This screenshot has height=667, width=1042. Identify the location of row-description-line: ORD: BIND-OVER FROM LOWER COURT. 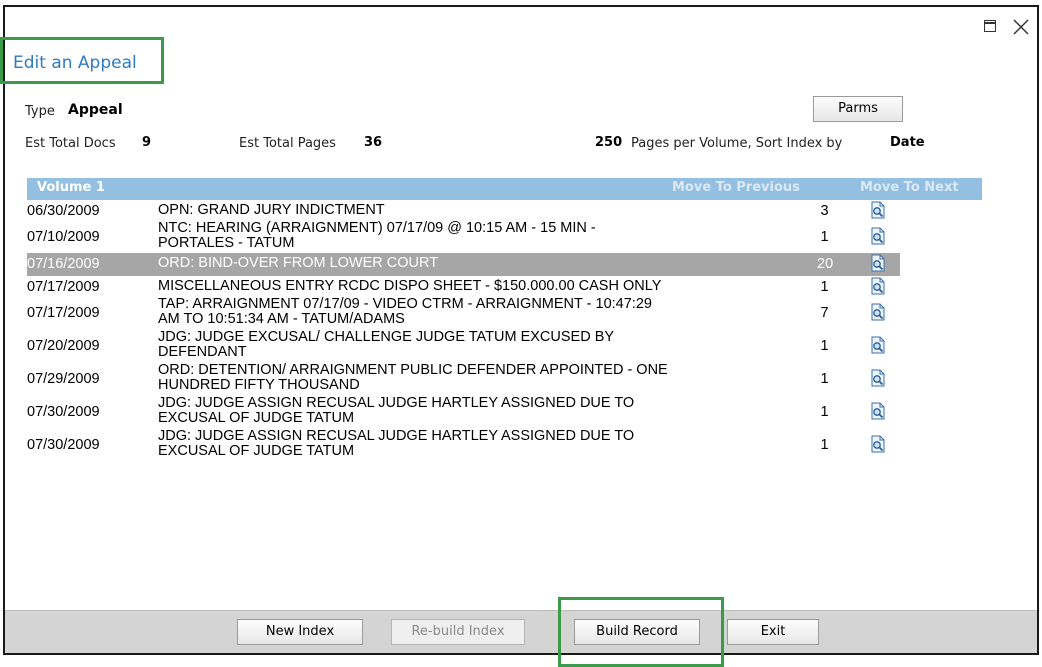
(298, 263).